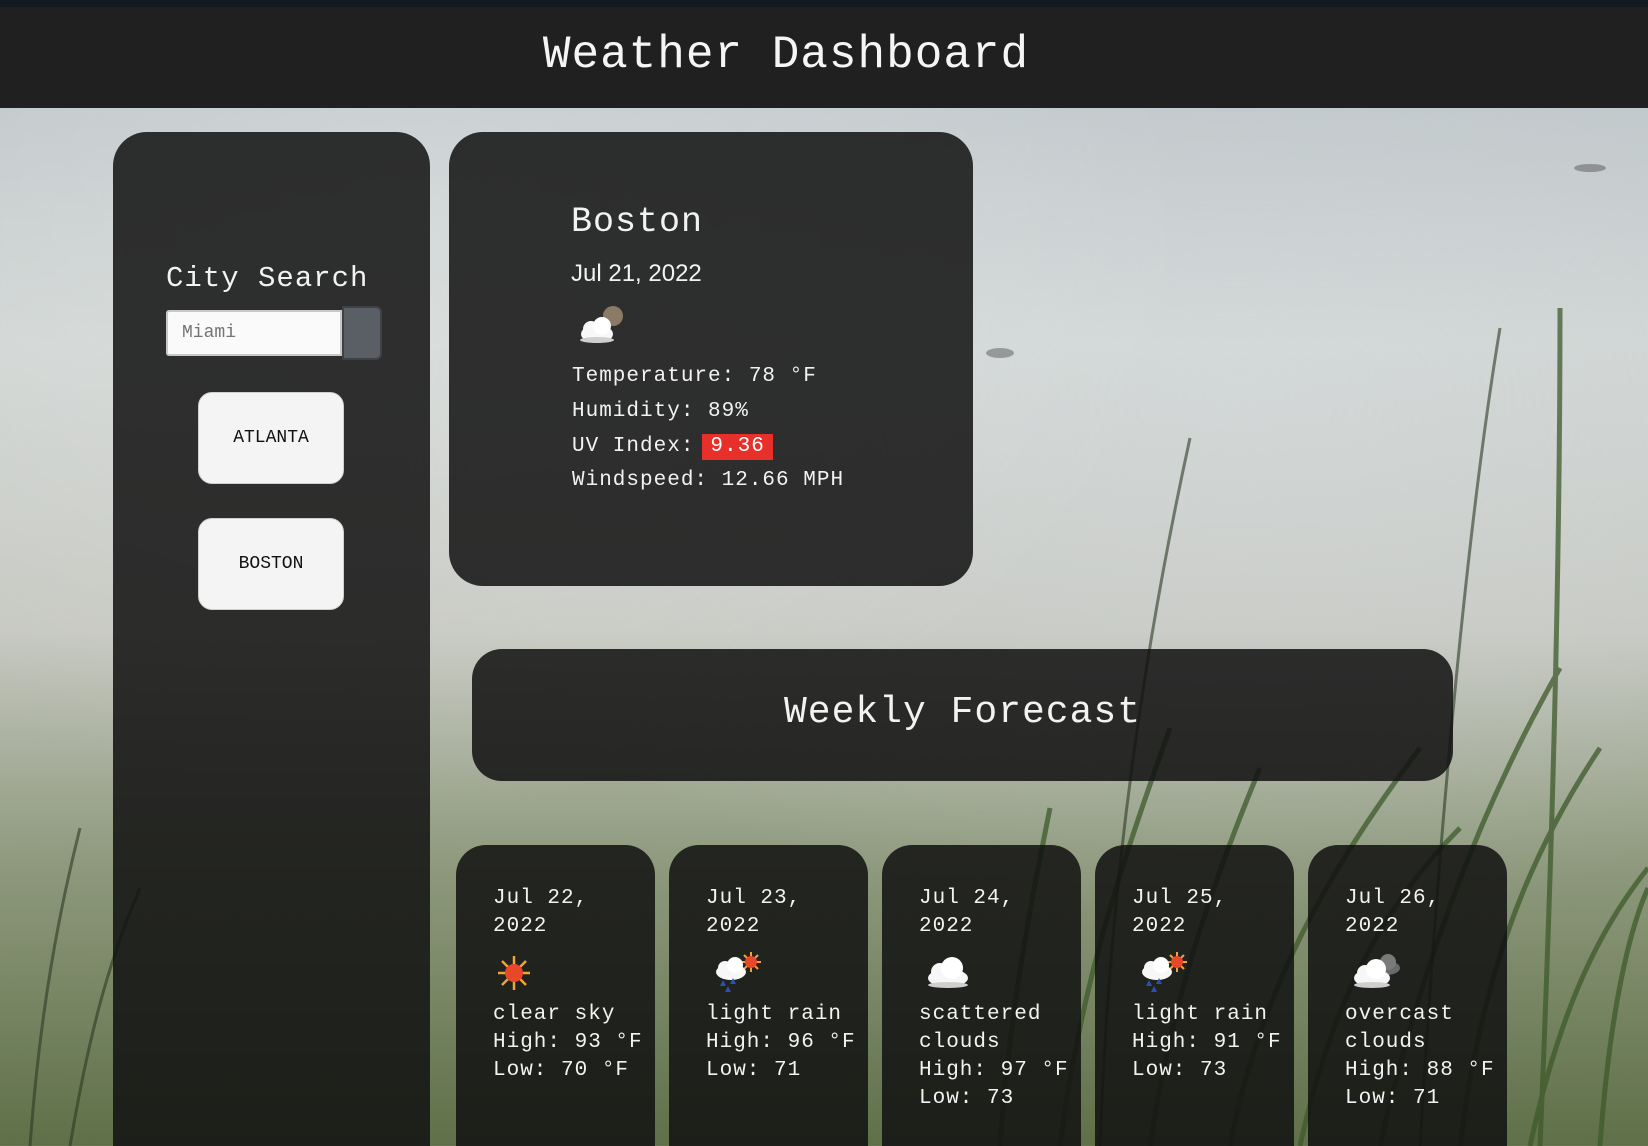 The width and height of the screenshot is (1648, 1146). What do you see at coordinates (271, 564) in the screenshot?
I see `history-button-boston: BOSTON` at bounding box center [271, 564].